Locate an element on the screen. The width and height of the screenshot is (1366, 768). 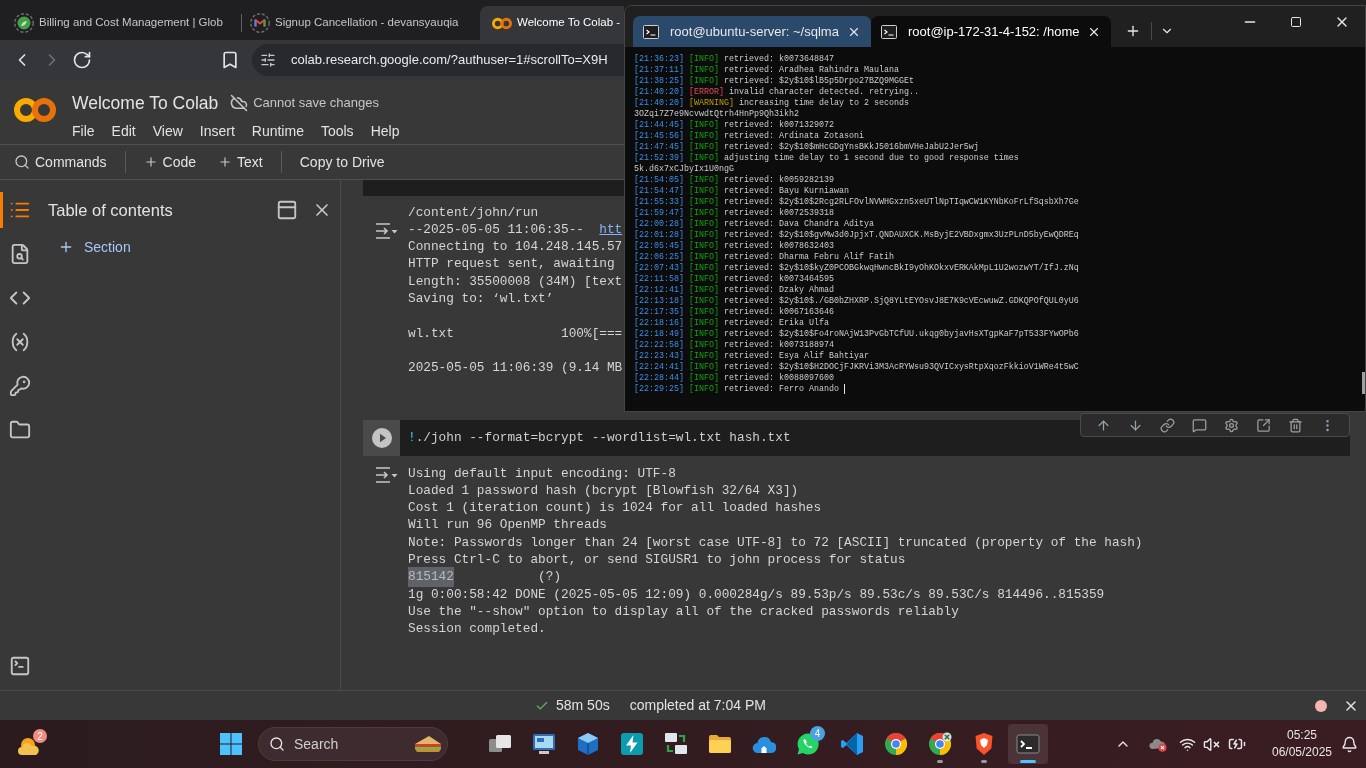
bookmark-icon is located at coordinates (230, 60).